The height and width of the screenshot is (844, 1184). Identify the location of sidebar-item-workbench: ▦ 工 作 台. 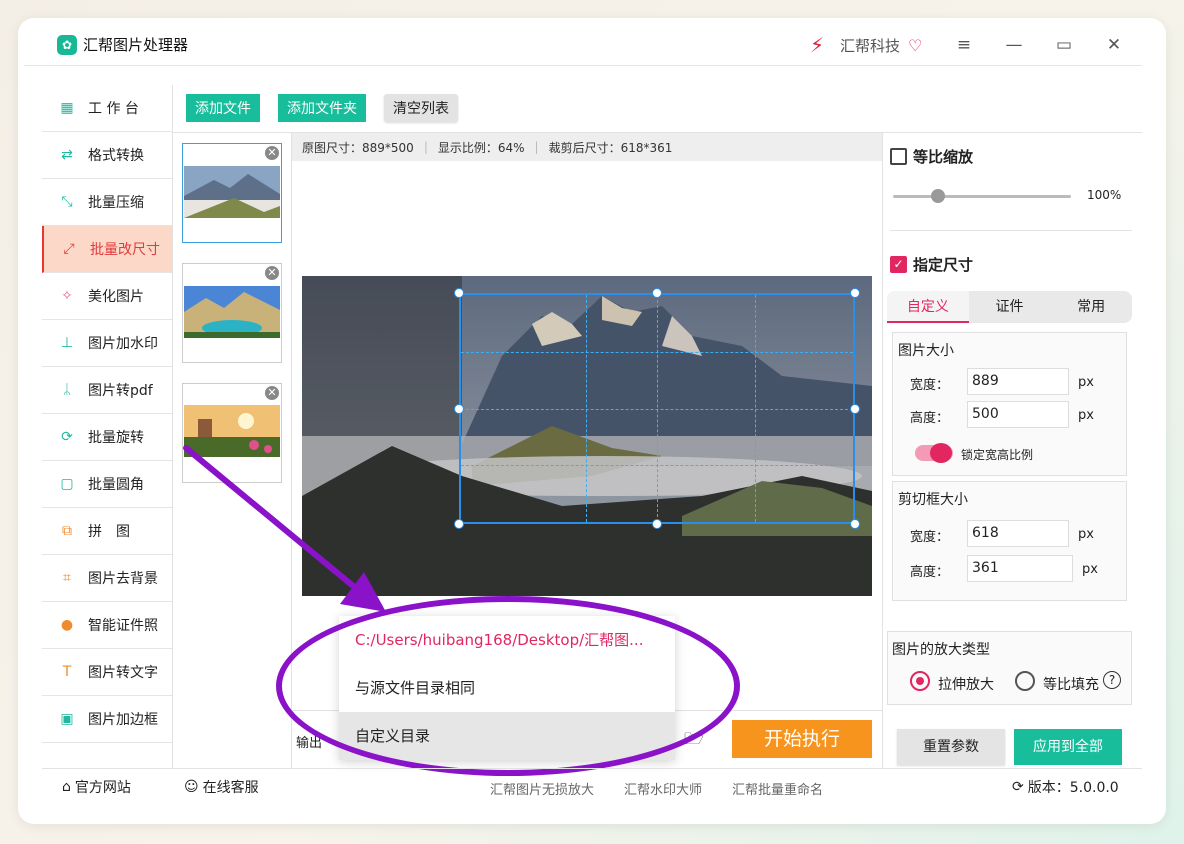
(107, 108).